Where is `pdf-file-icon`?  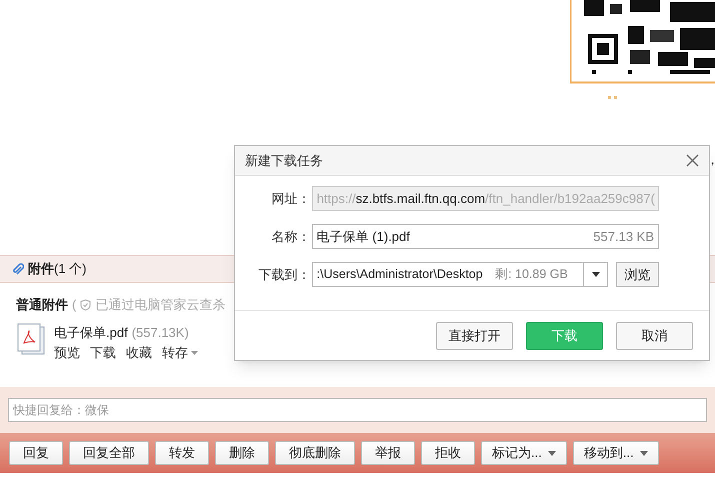 pdf-file-icon is located at coordinates (31, 338).